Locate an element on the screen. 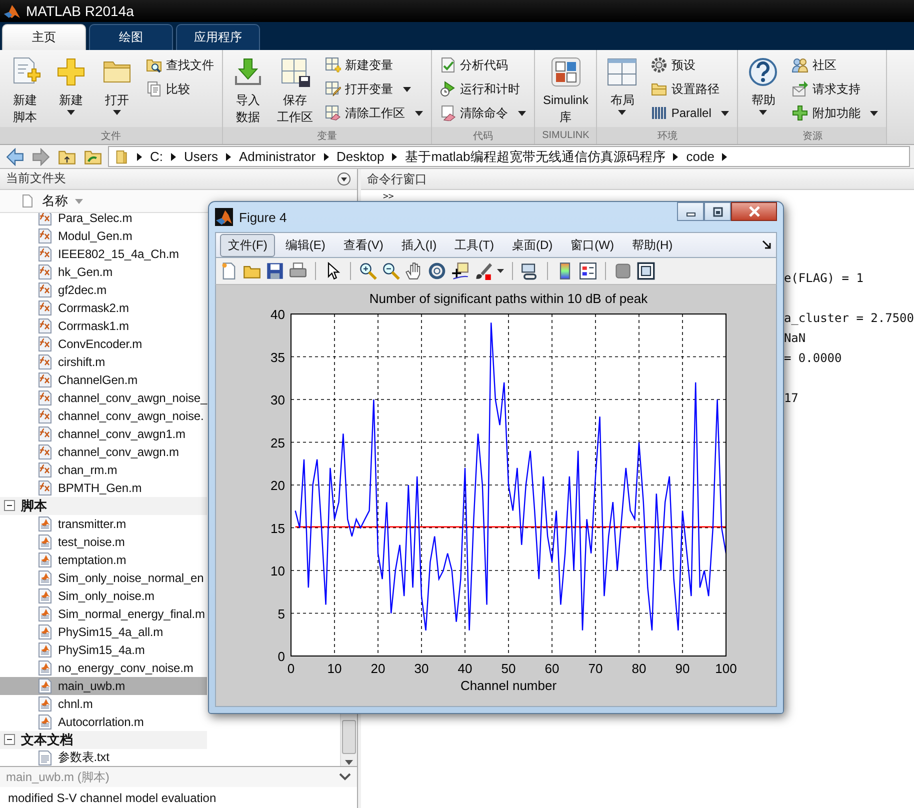 Image resolution: width=914 pixels, height=808 pixels. scrollbar-thumb is located at coordinates (349, 737).